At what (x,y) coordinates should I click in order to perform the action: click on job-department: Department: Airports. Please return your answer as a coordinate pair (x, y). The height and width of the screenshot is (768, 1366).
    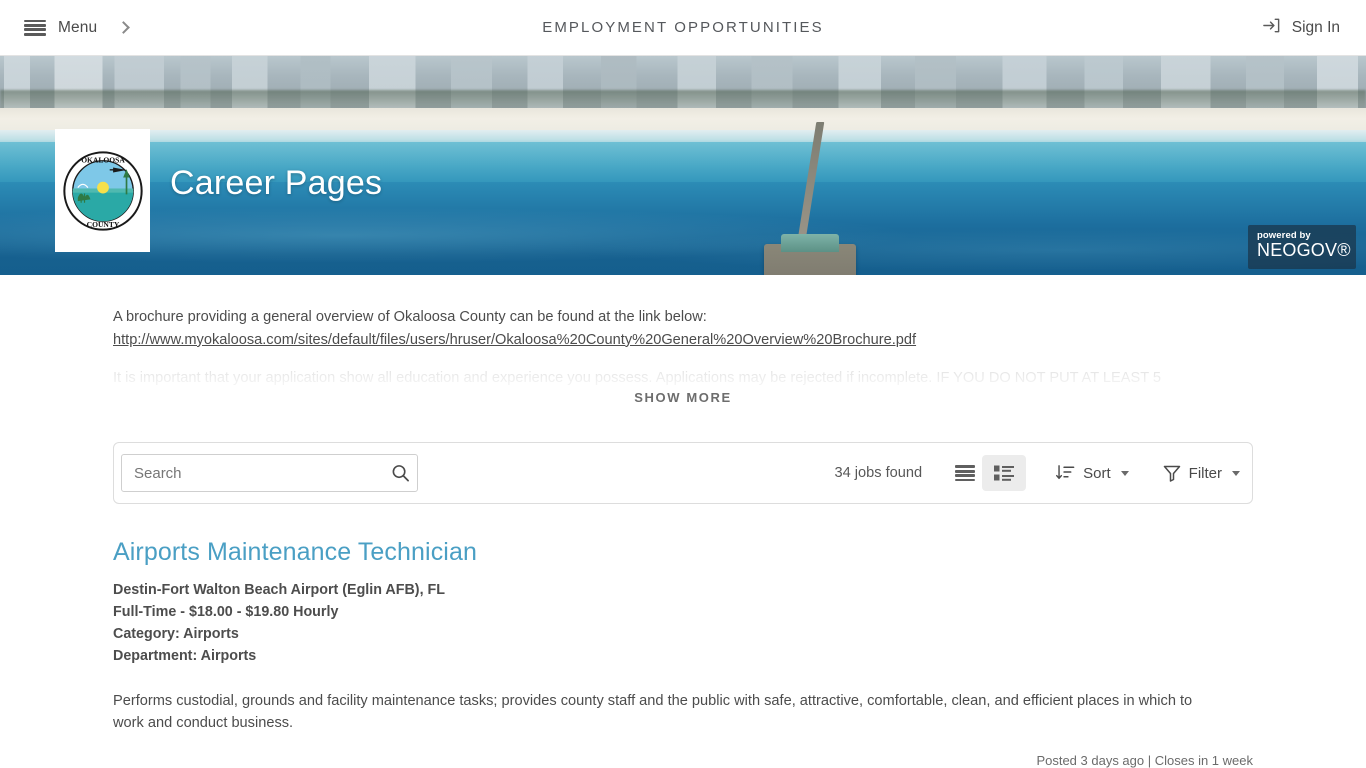
    Looking at the image, I should click on (185, 655).